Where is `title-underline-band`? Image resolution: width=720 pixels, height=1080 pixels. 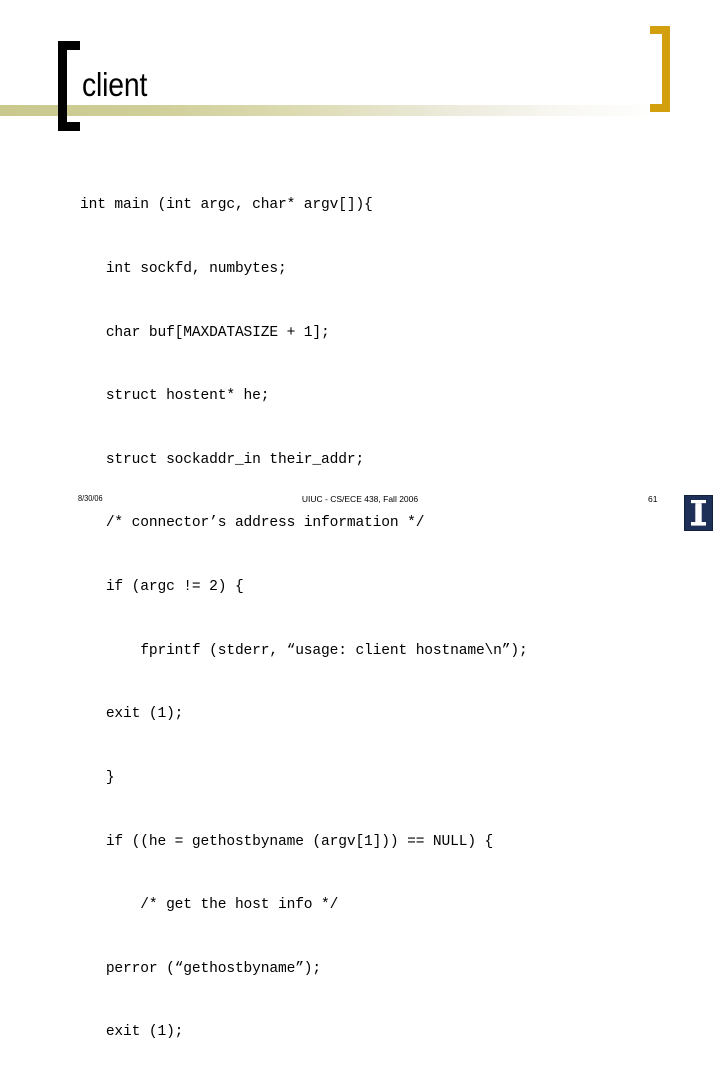 title-underline-band is located at coordinates (330, 110).